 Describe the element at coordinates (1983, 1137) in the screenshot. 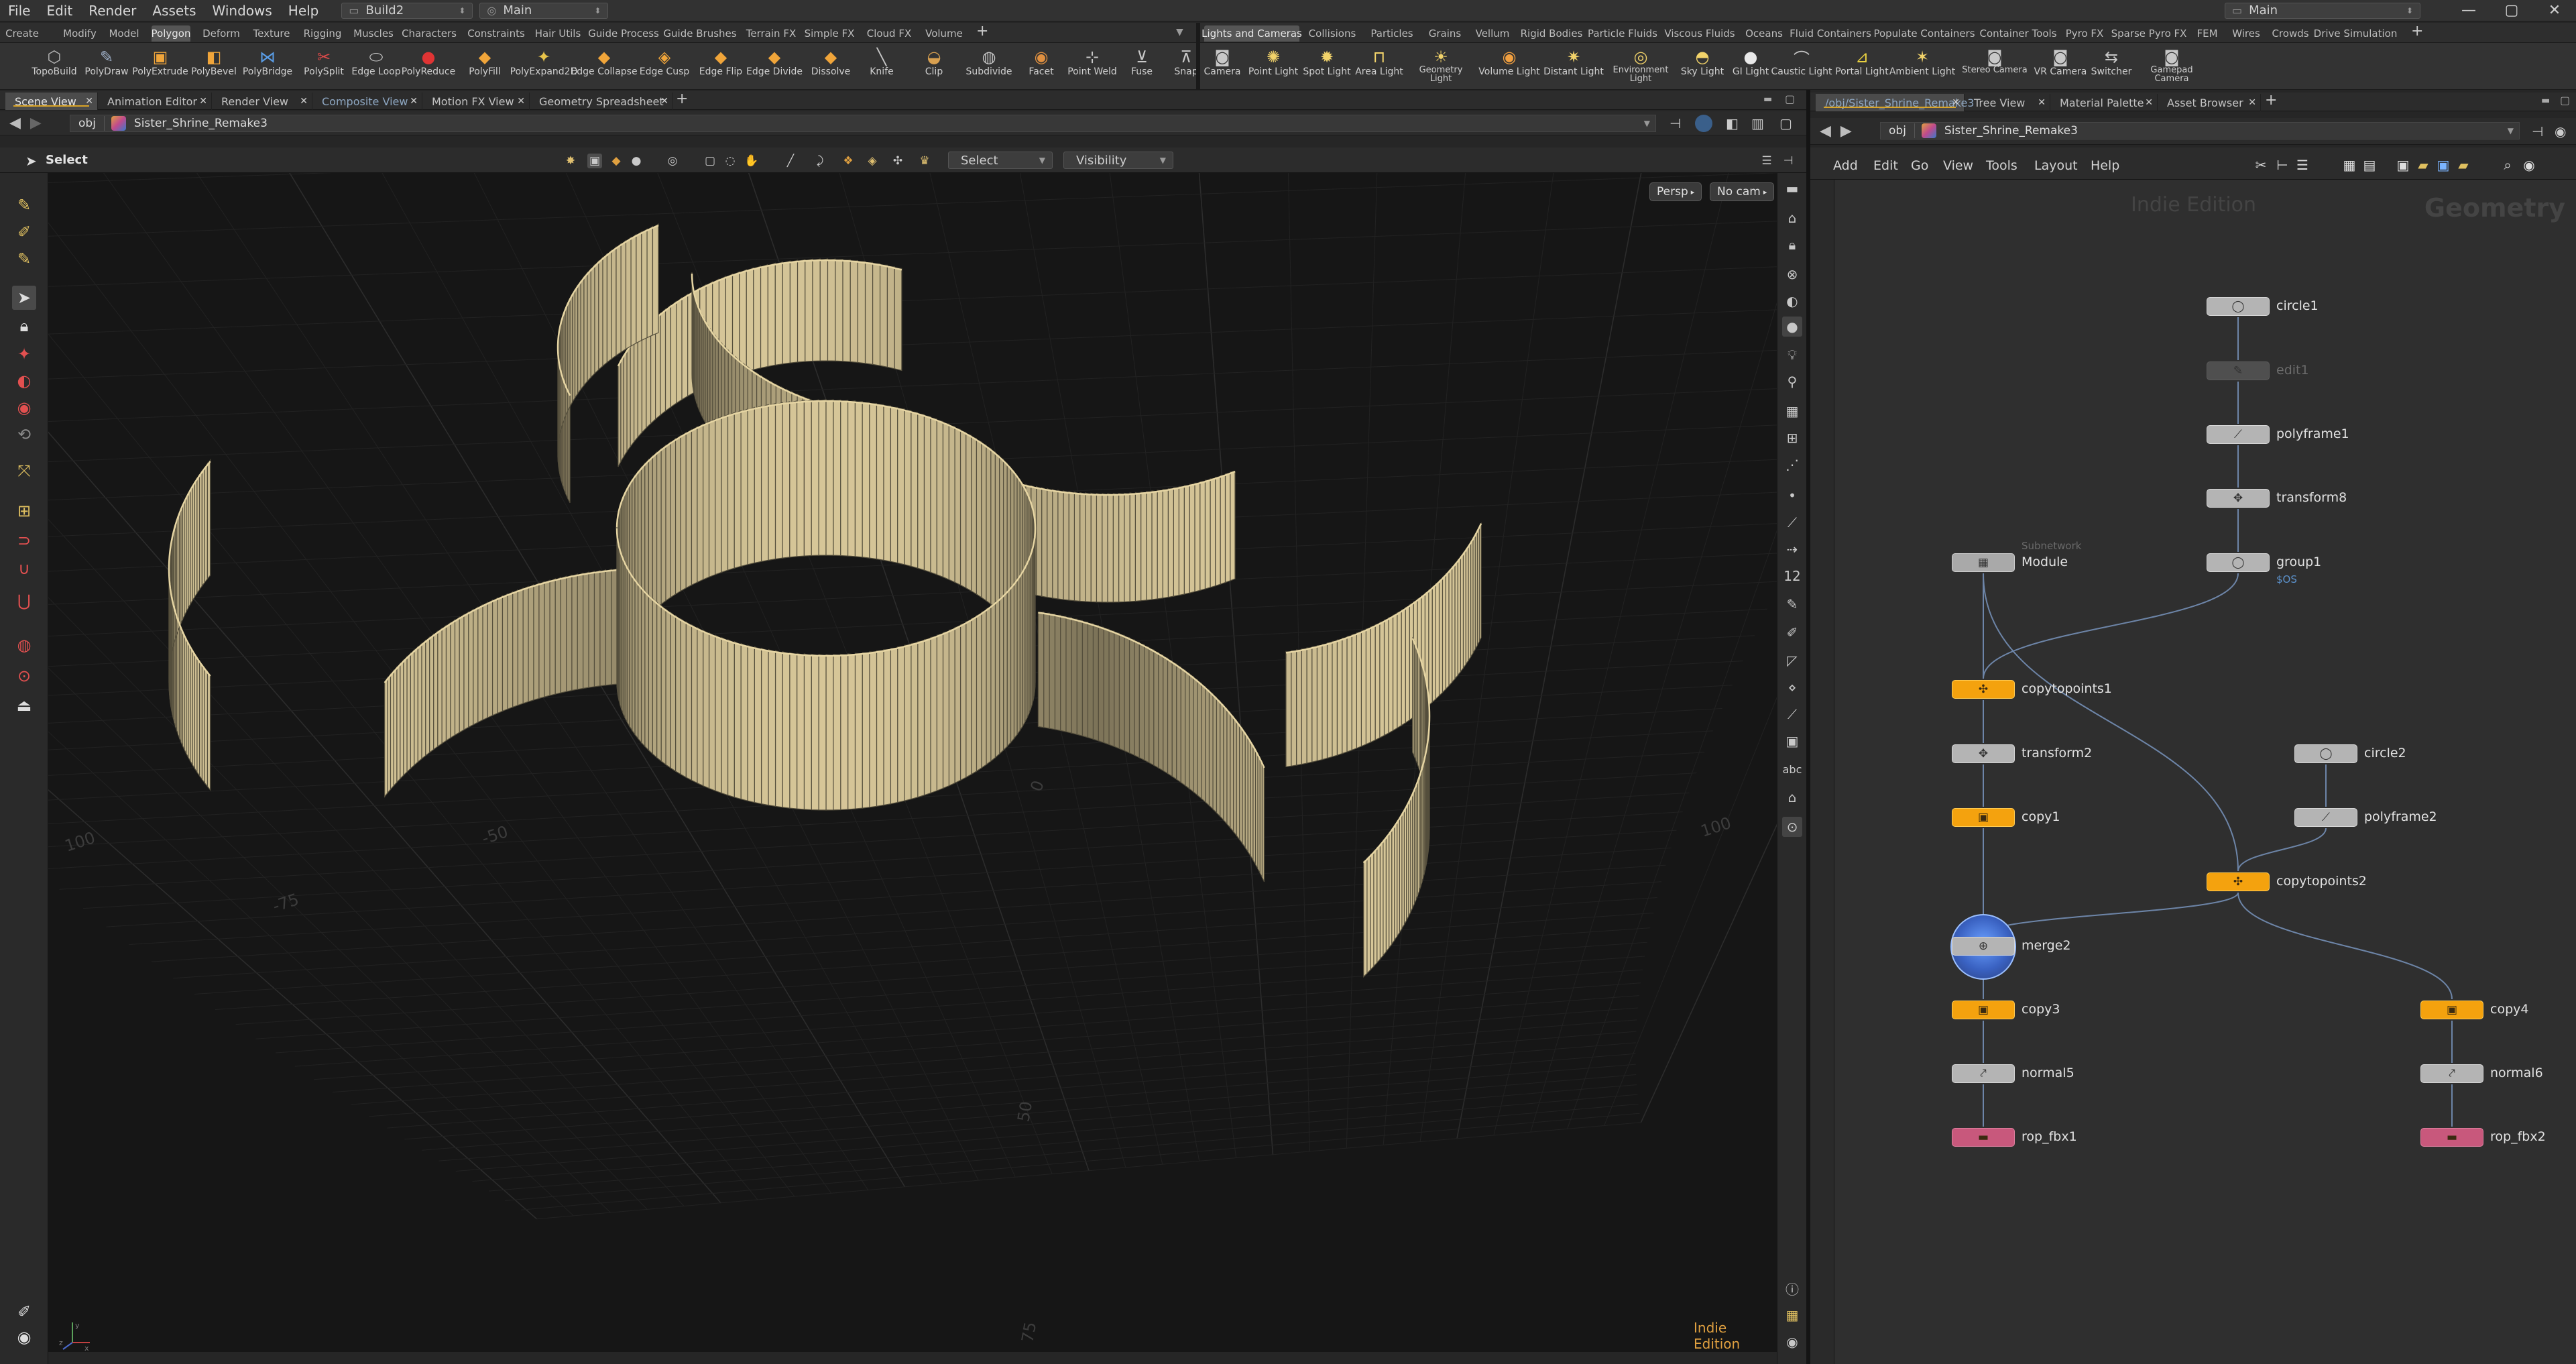

I see `node-rop-fbx1: ▬` at that location.